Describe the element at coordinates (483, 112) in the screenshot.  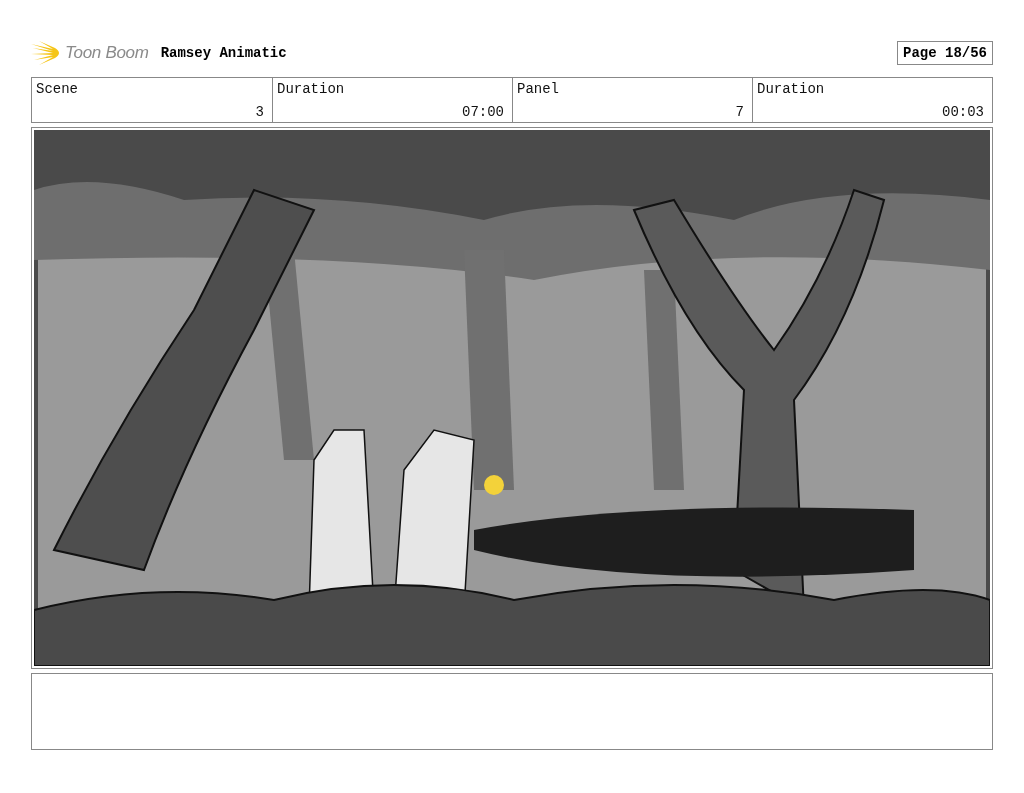
I see `cell-value: 07:00` at that location.